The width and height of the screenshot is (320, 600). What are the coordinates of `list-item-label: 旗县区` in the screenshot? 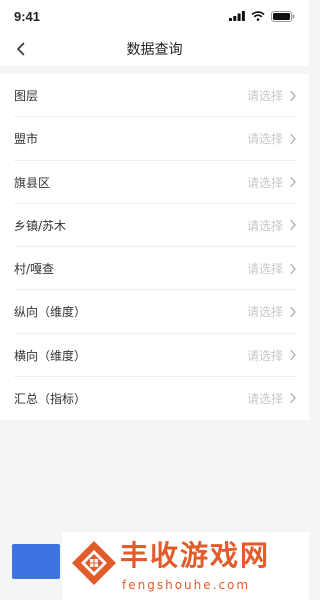 It's located at (32, 182).